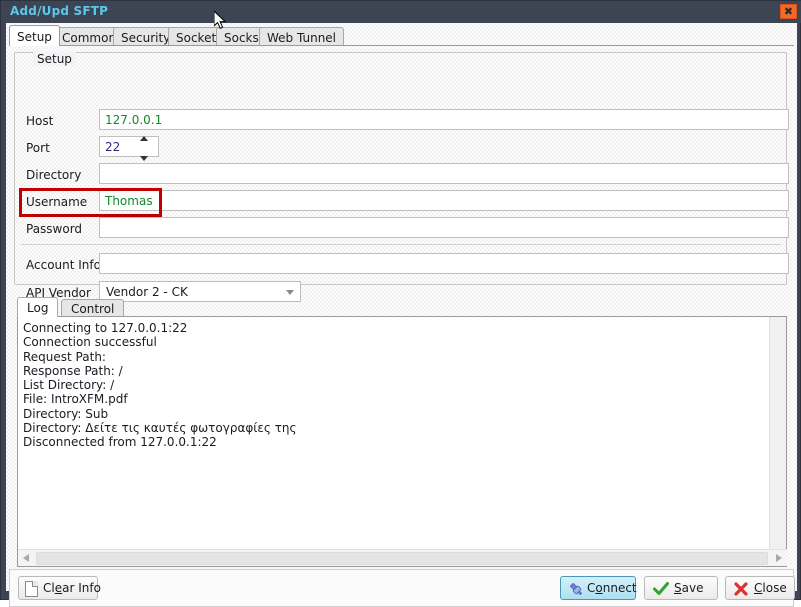  Describe the element at coordinates (401, 244) in the screenshot. I see `form-separator` at that location.